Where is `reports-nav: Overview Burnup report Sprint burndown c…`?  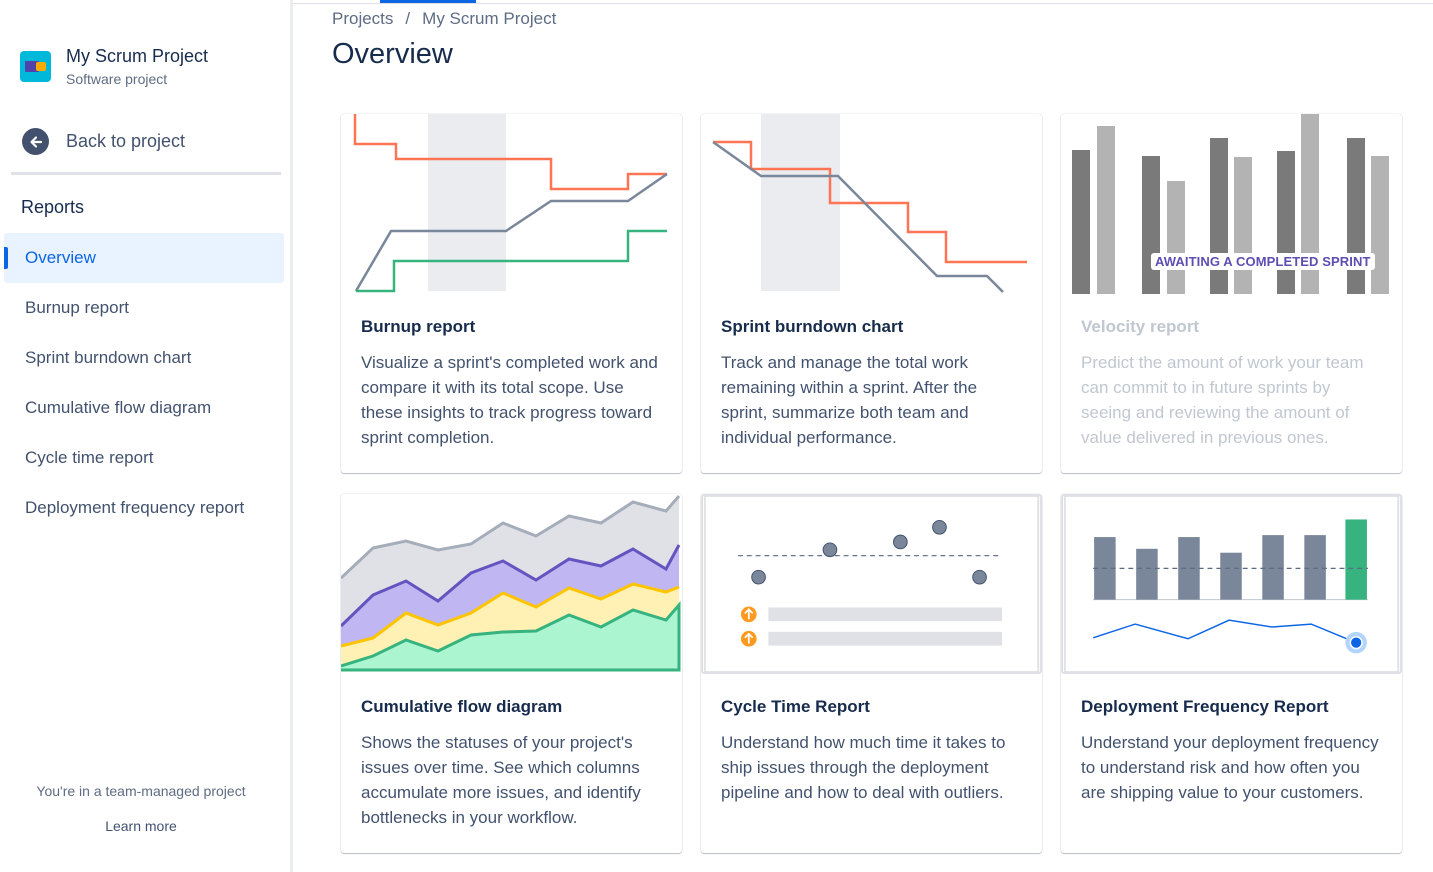 reports-nav: Overview Burnup report Sprint burndown c… is located at coordinates (144, 383).